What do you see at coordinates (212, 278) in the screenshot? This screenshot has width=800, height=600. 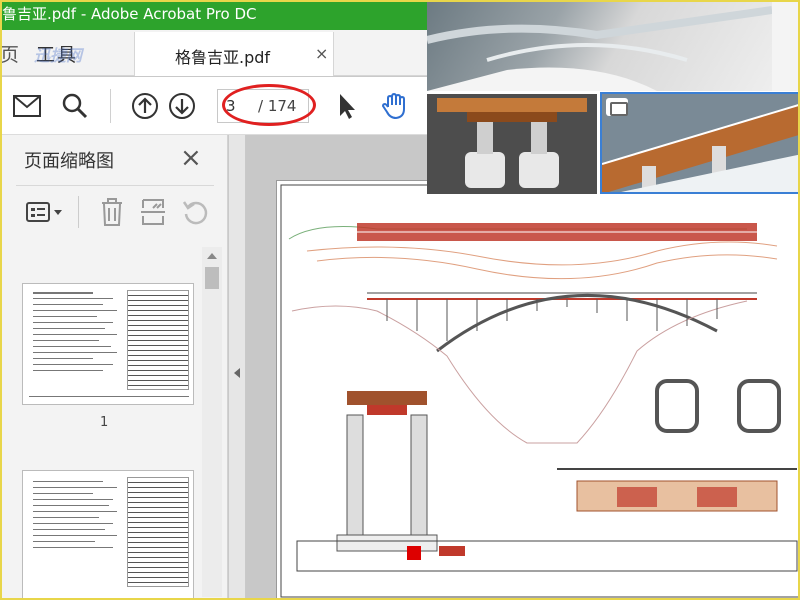 I see `scroll-handle` at bounding box center [212, 278].